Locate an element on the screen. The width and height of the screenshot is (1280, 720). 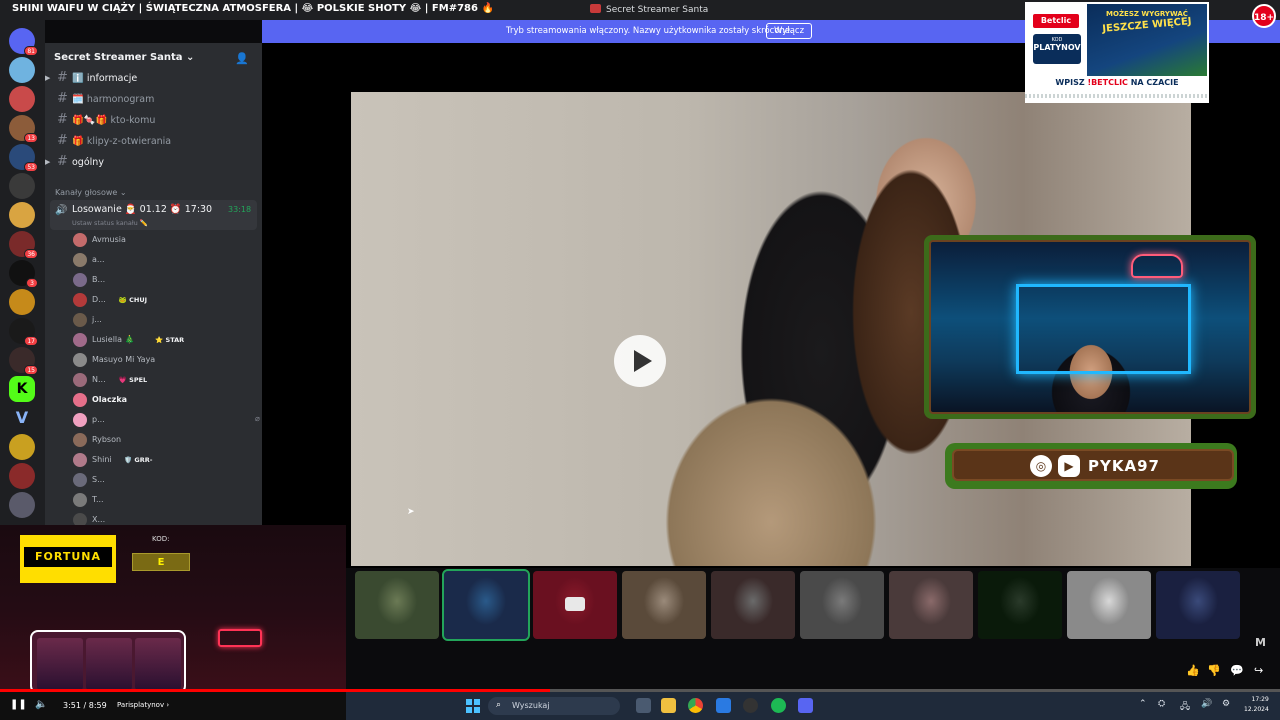
fortuna-text: FORTUNA is located at coordinates (68, 557).